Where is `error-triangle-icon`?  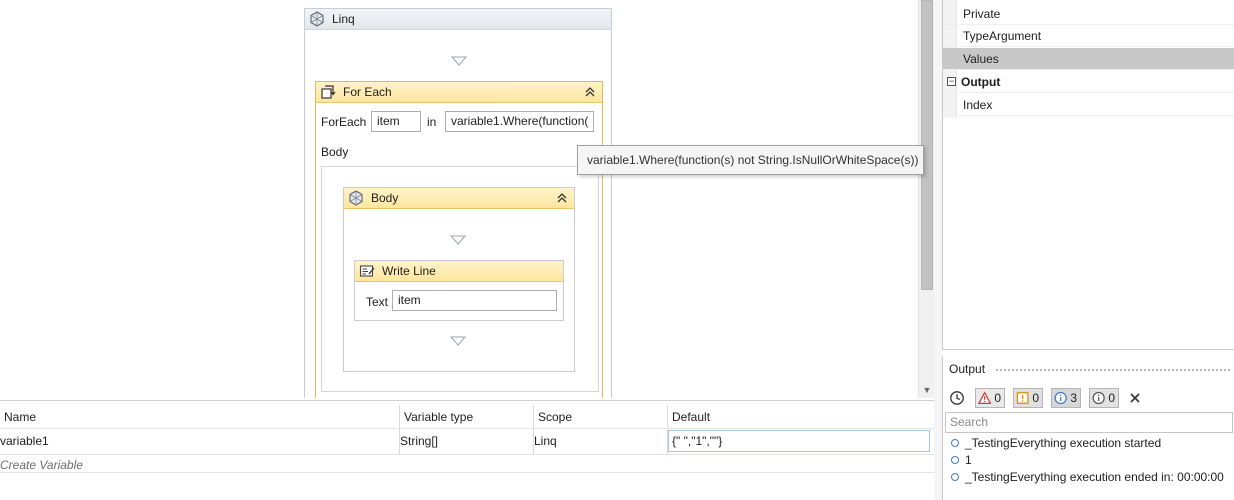
error-triangle-icon is located at coordinates (985, 397).